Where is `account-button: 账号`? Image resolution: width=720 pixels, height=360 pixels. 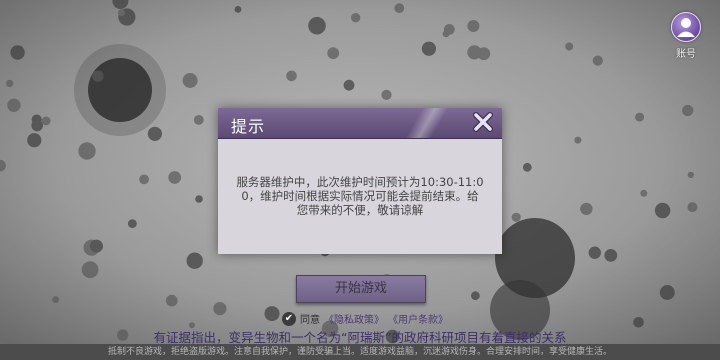 account-button: 账号 is located at coordinates (686, 36).